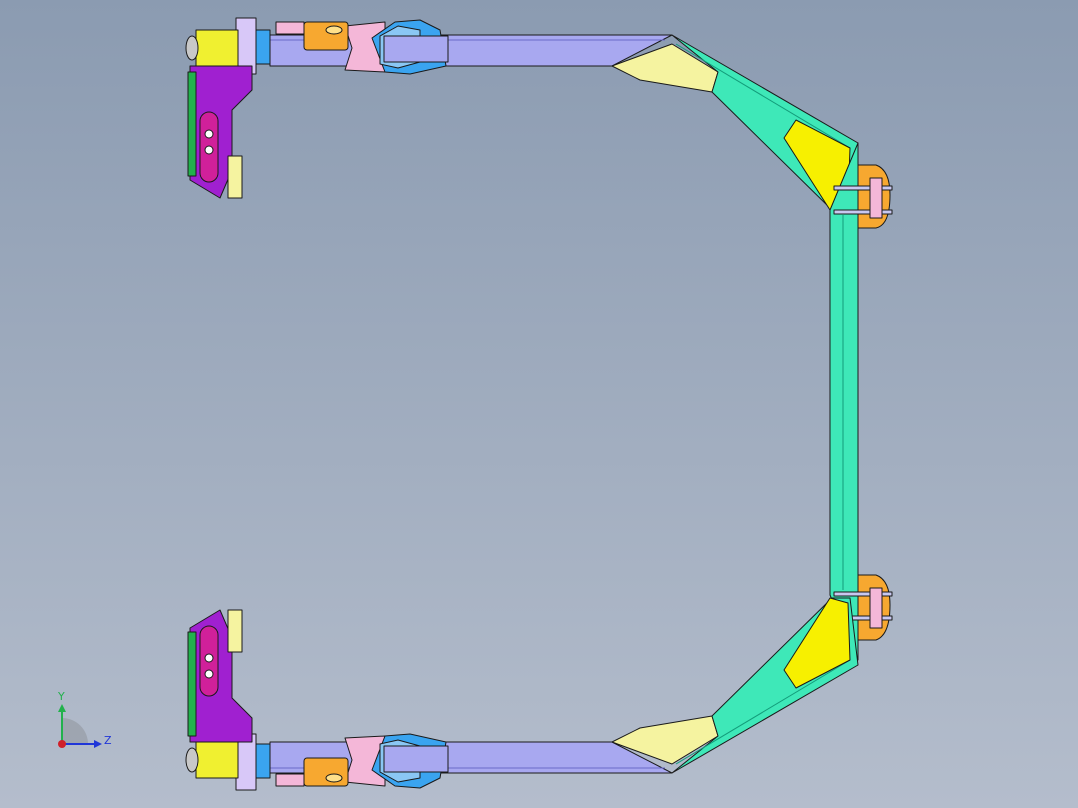 This screenshot has width=1078, height=808. Describe the element at coordinates (290, 28) in the screenshot. I see `top-spring` at that location.